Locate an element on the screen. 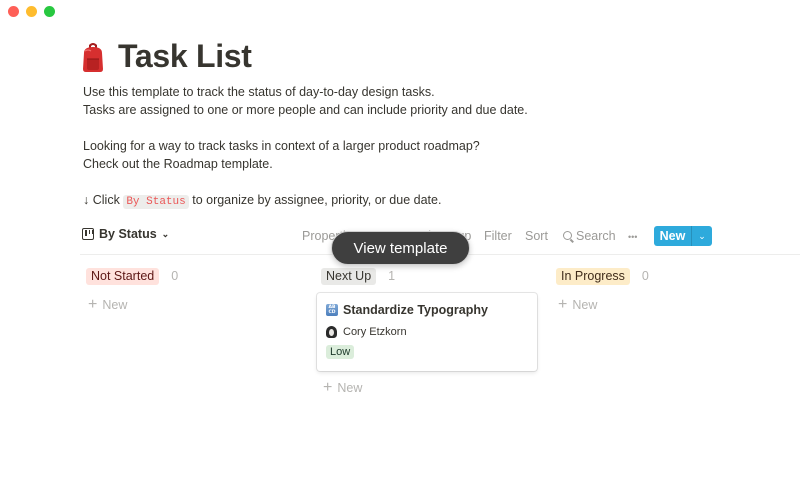 The width and height of the screenshot is (800, 500). avatar is located at coordinates (331, 332).